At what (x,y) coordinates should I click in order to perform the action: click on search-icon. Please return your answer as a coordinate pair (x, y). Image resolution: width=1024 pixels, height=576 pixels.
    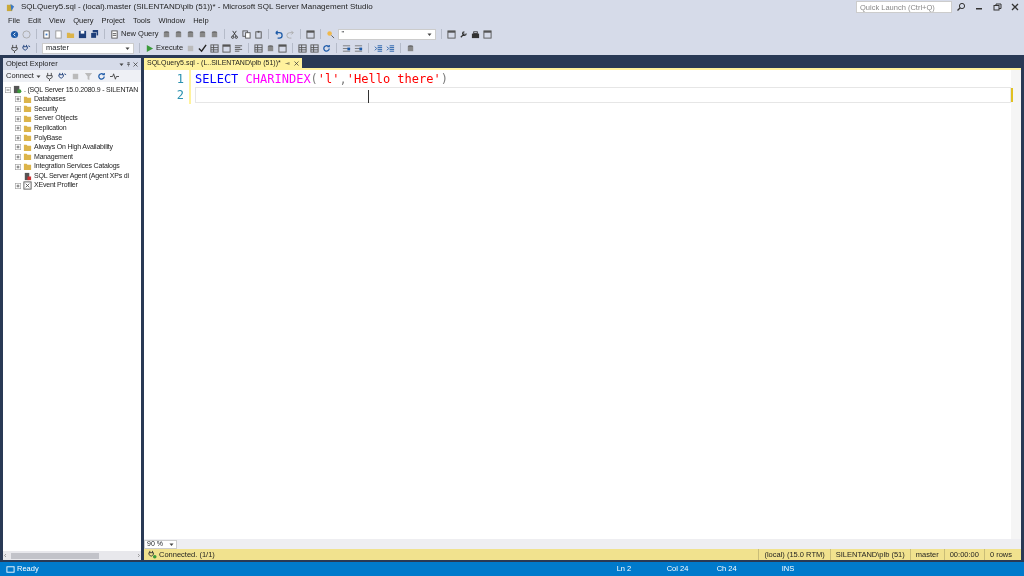
    Looking at the image, I should click on (961, 7).